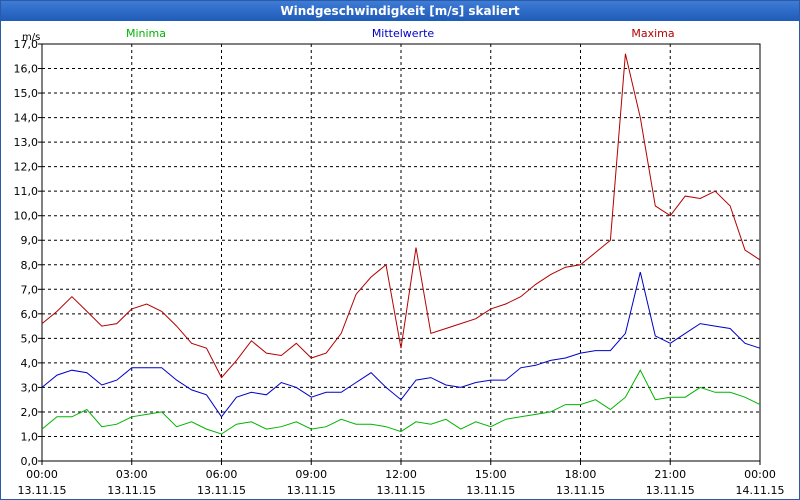 This screenshot has width=800, height=500. What do you see at coordinates (26, 142) in the screenshot?
I see `y-tick-label: 13,0` at bounding box center [26, 142].